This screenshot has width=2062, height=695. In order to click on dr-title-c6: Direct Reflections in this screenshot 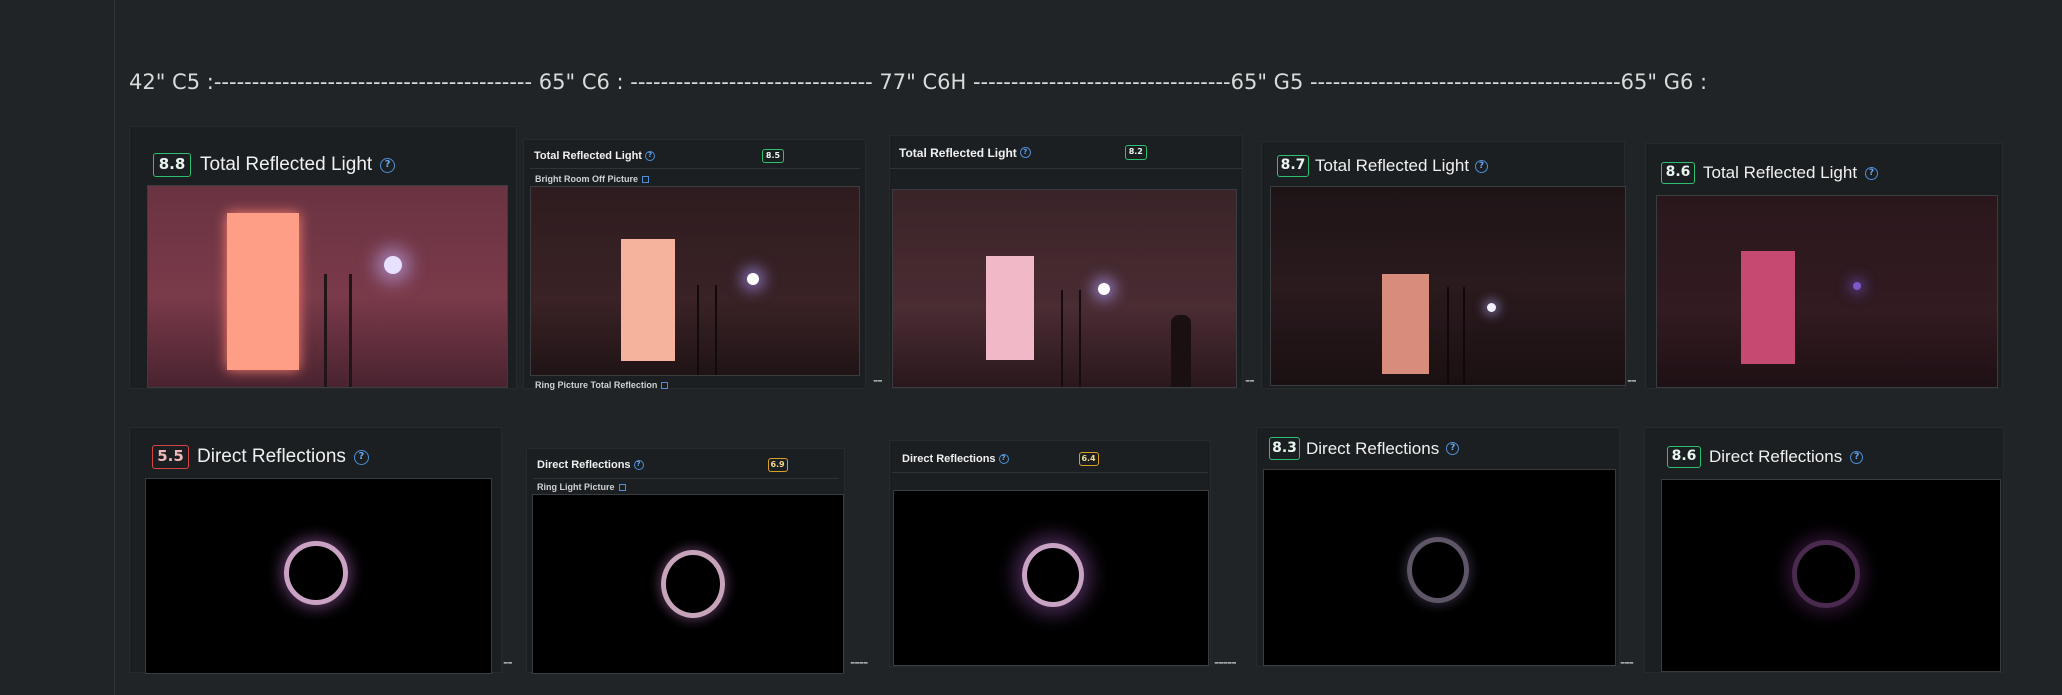, I will do `click(584, 465)`.